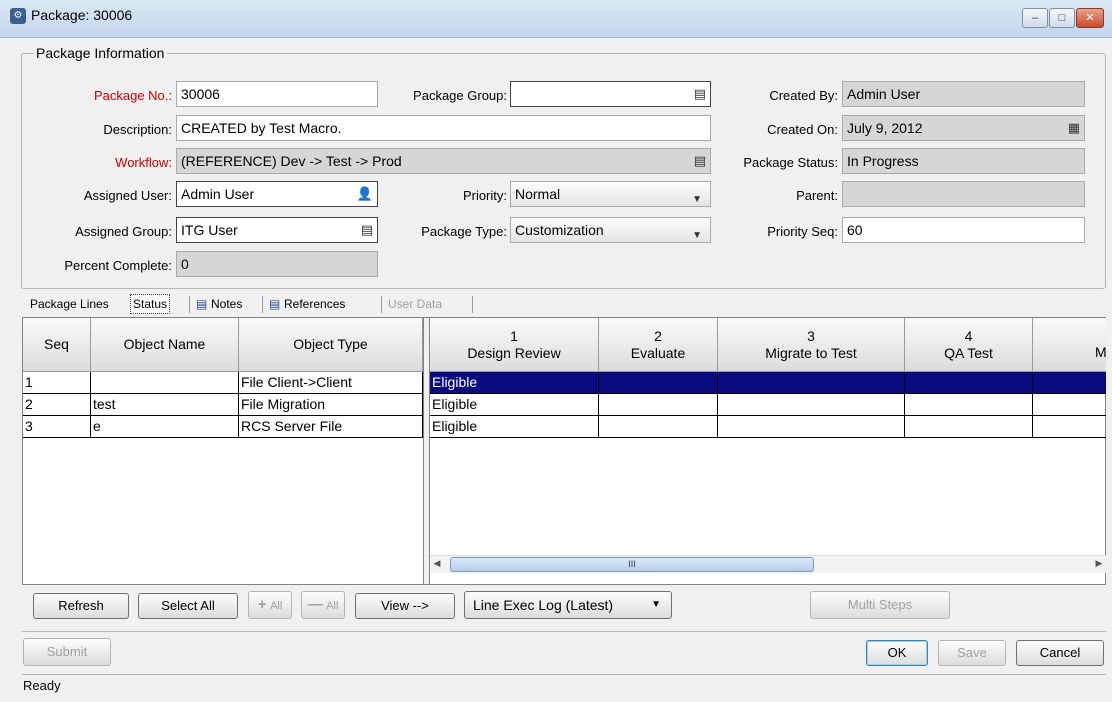 This screenshot has width=1112, height=702. Describe the element at coordinates (811, 345) in the screenshot. I see `column-header-step-3: 3 Migrate to Test` at that location.